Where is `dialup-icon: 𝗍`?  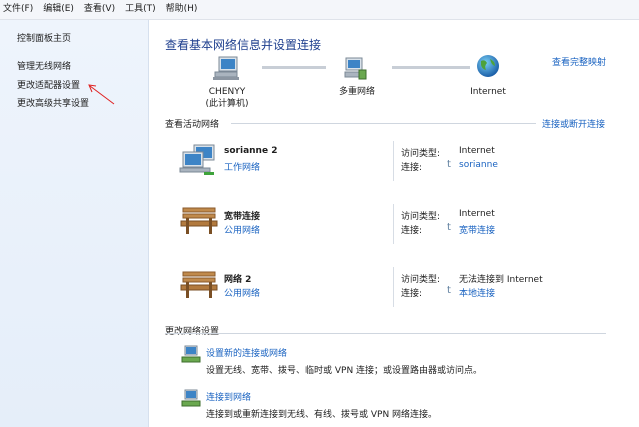
dialup-icon: 𝗍 is located at coordinates (449, 227).